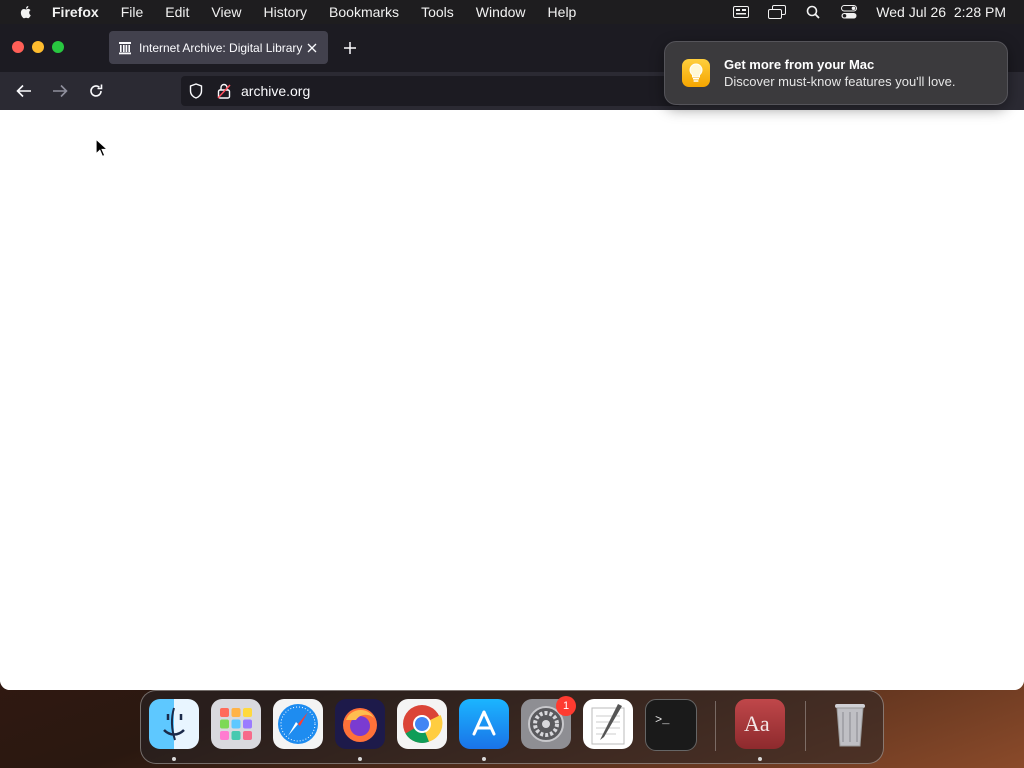  Describe the element at coordinates (236, 724) in the screenshot. I see `dock-launchpad-icon` at that location.